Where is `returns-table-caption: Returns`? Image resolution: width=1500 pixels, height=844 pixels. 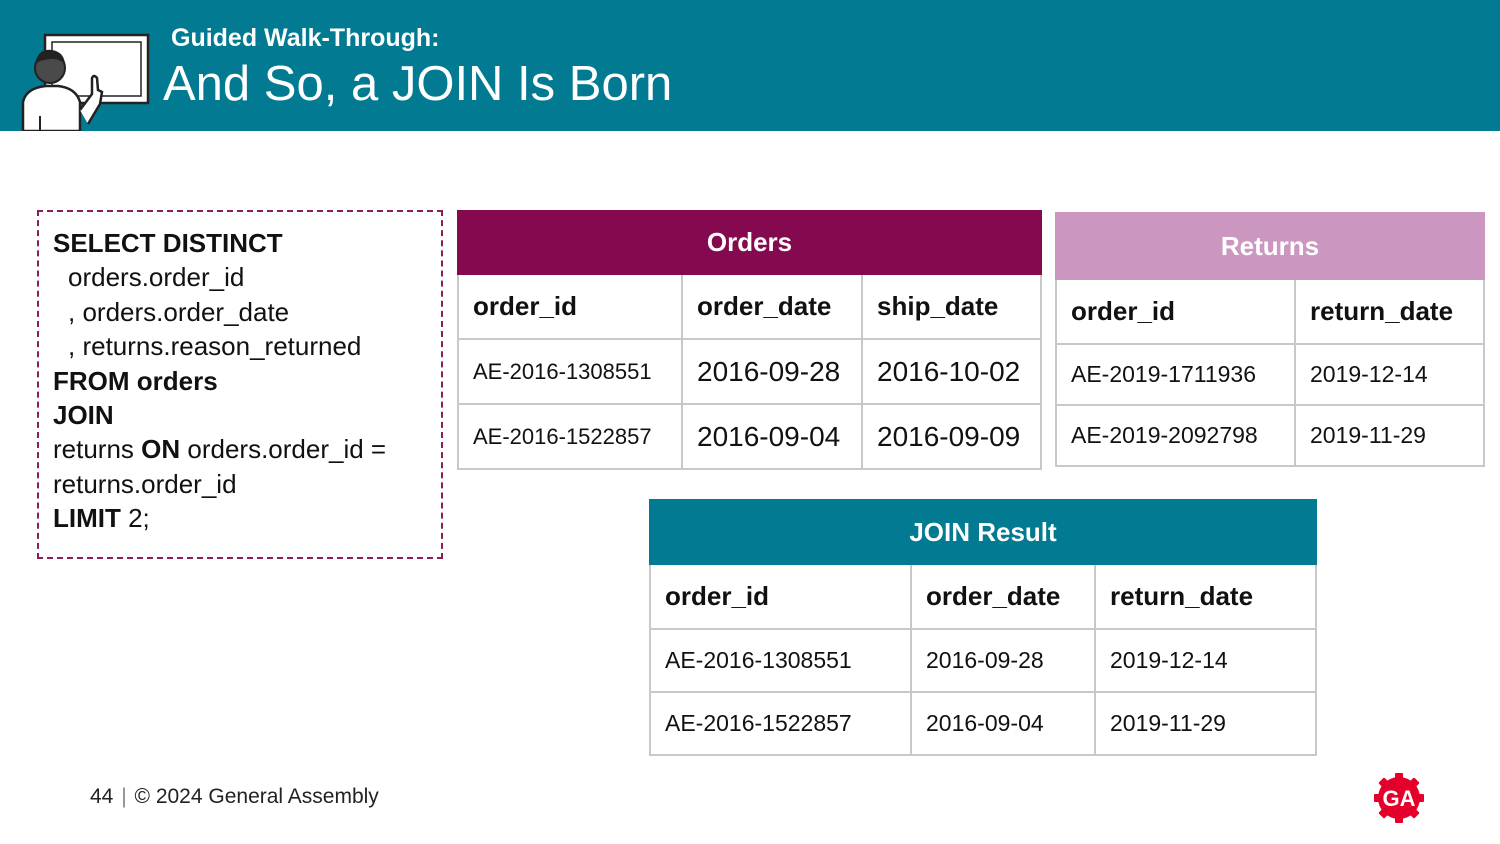 returns-table-caption: Returns is located at coordinates (1270, 246).